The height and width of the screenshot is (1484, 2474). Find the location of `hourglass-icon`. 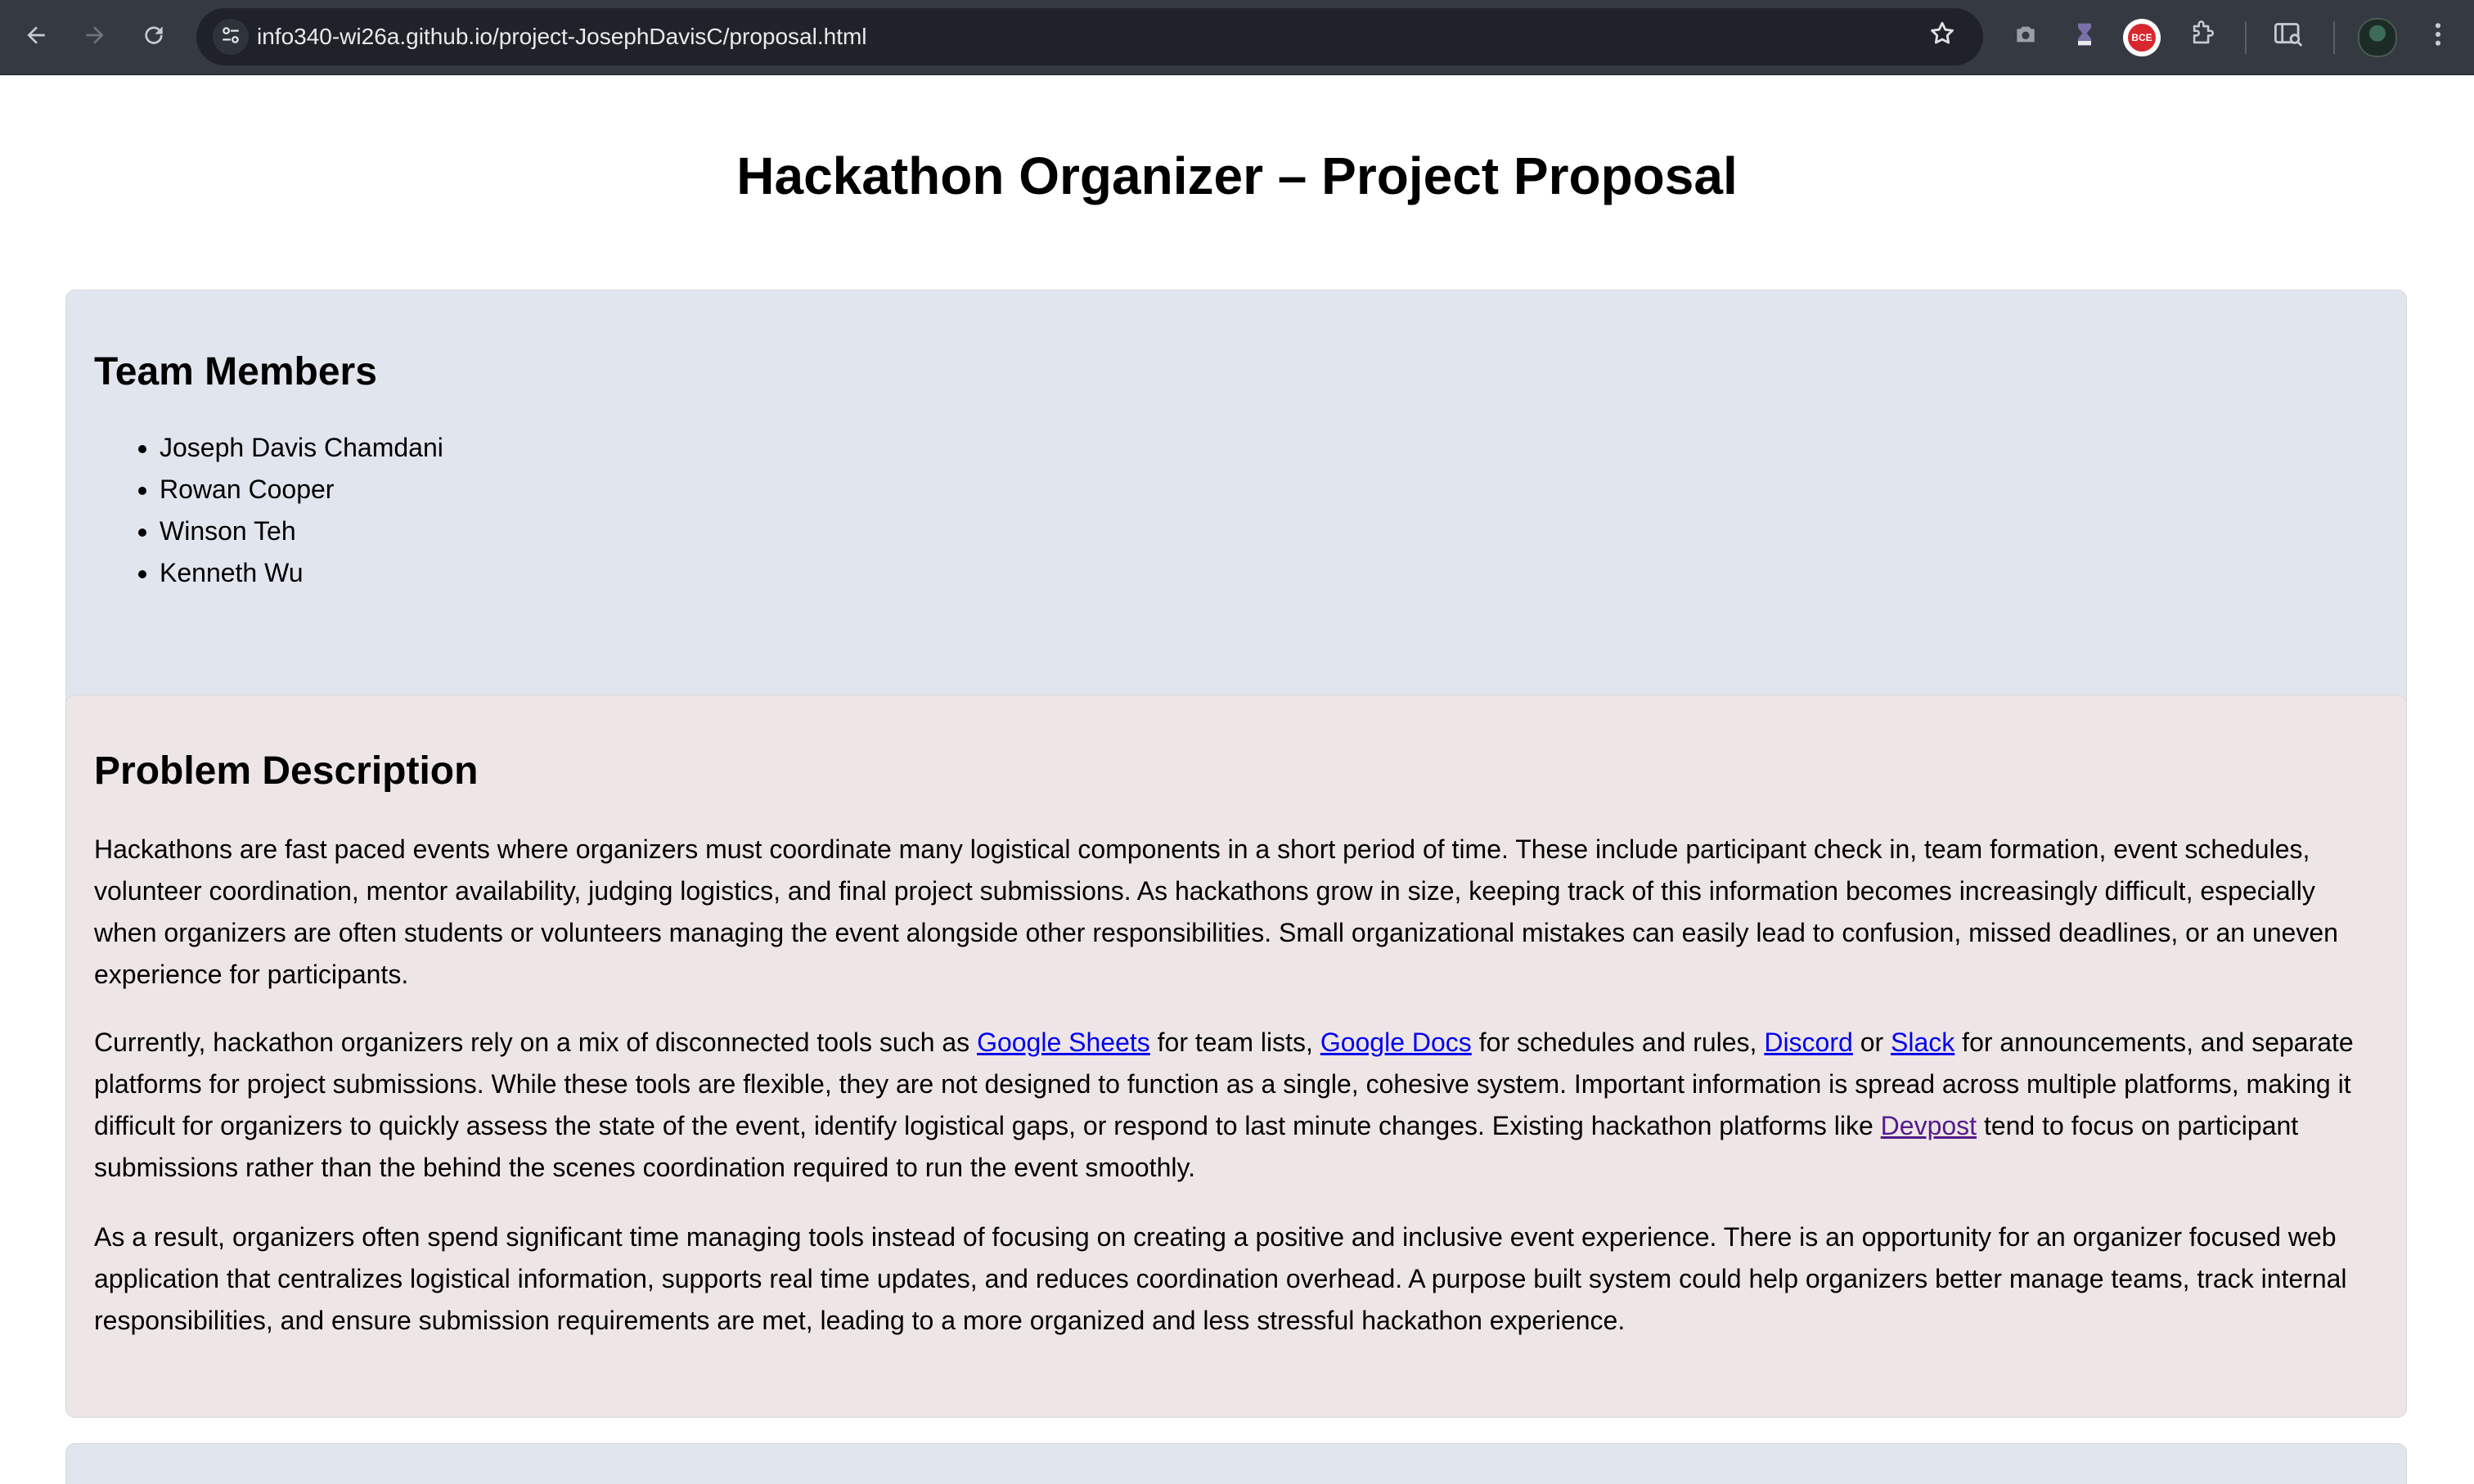

hourglass-icon is located at coordinates (2084, 37).